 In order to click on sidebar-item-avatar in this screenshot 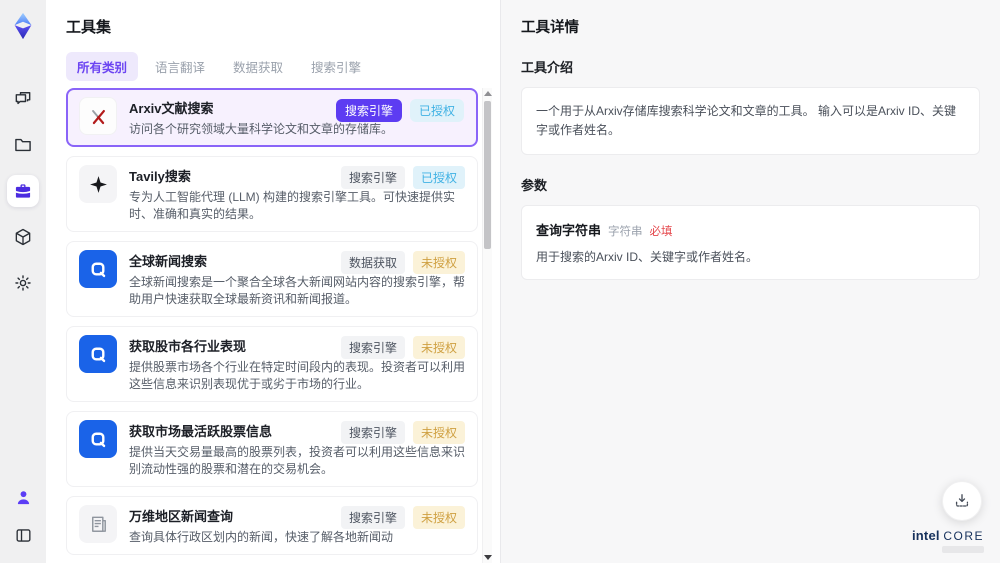, I will do `click(23, 497)`.